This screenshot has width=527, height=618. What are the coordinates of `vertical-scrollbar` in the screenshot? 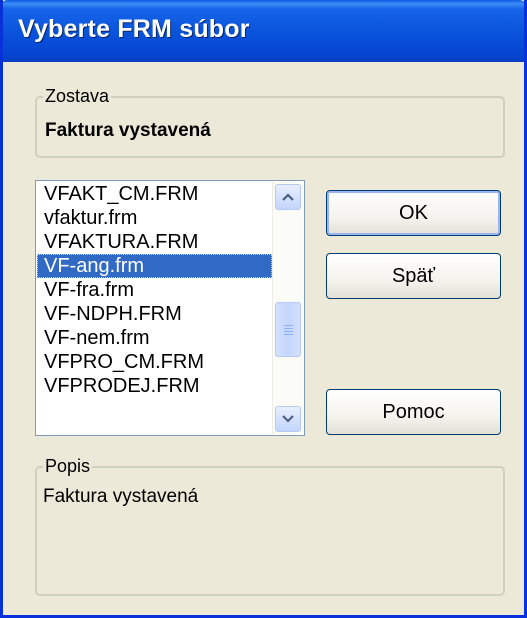 It's located at (287, 308).